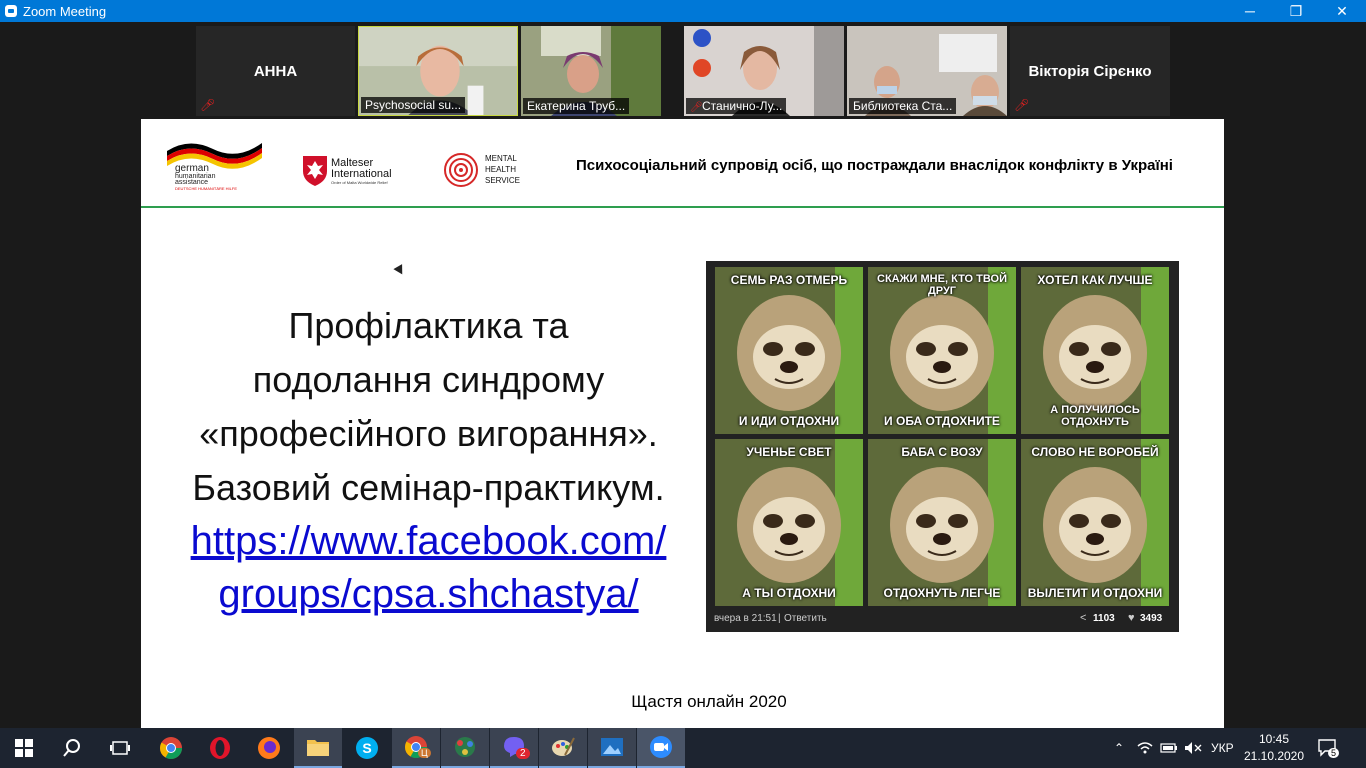  What do you see at coordinates (1334, 753) in the screenshot?
I see `notification-count-badge: 5` at bounding box center [1334, 753].